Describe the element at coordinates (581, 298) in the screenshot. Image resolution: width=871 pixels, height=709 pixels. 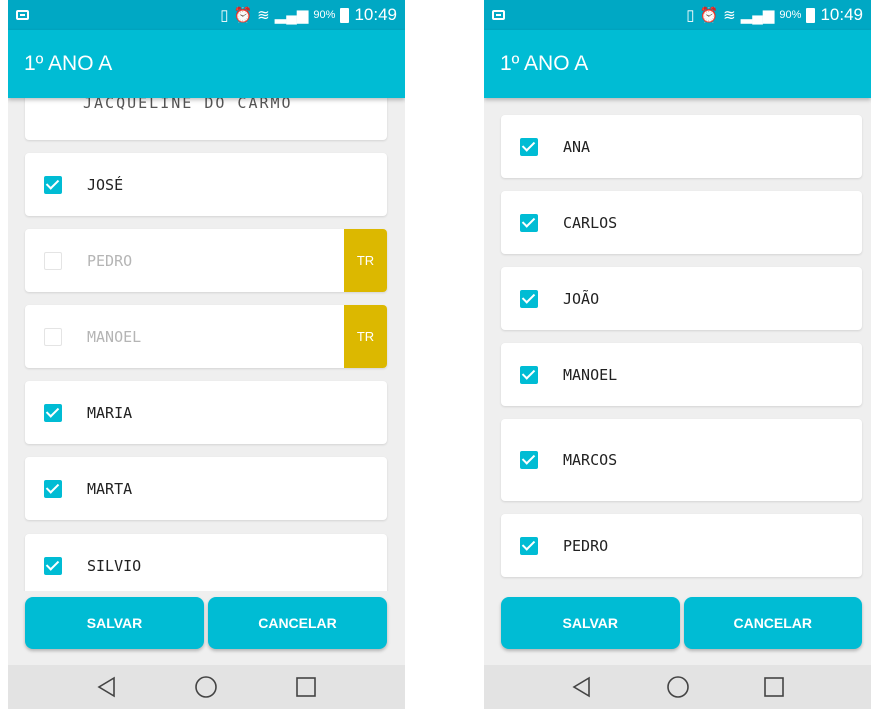
I see `student-name: JOÃO` at that location.